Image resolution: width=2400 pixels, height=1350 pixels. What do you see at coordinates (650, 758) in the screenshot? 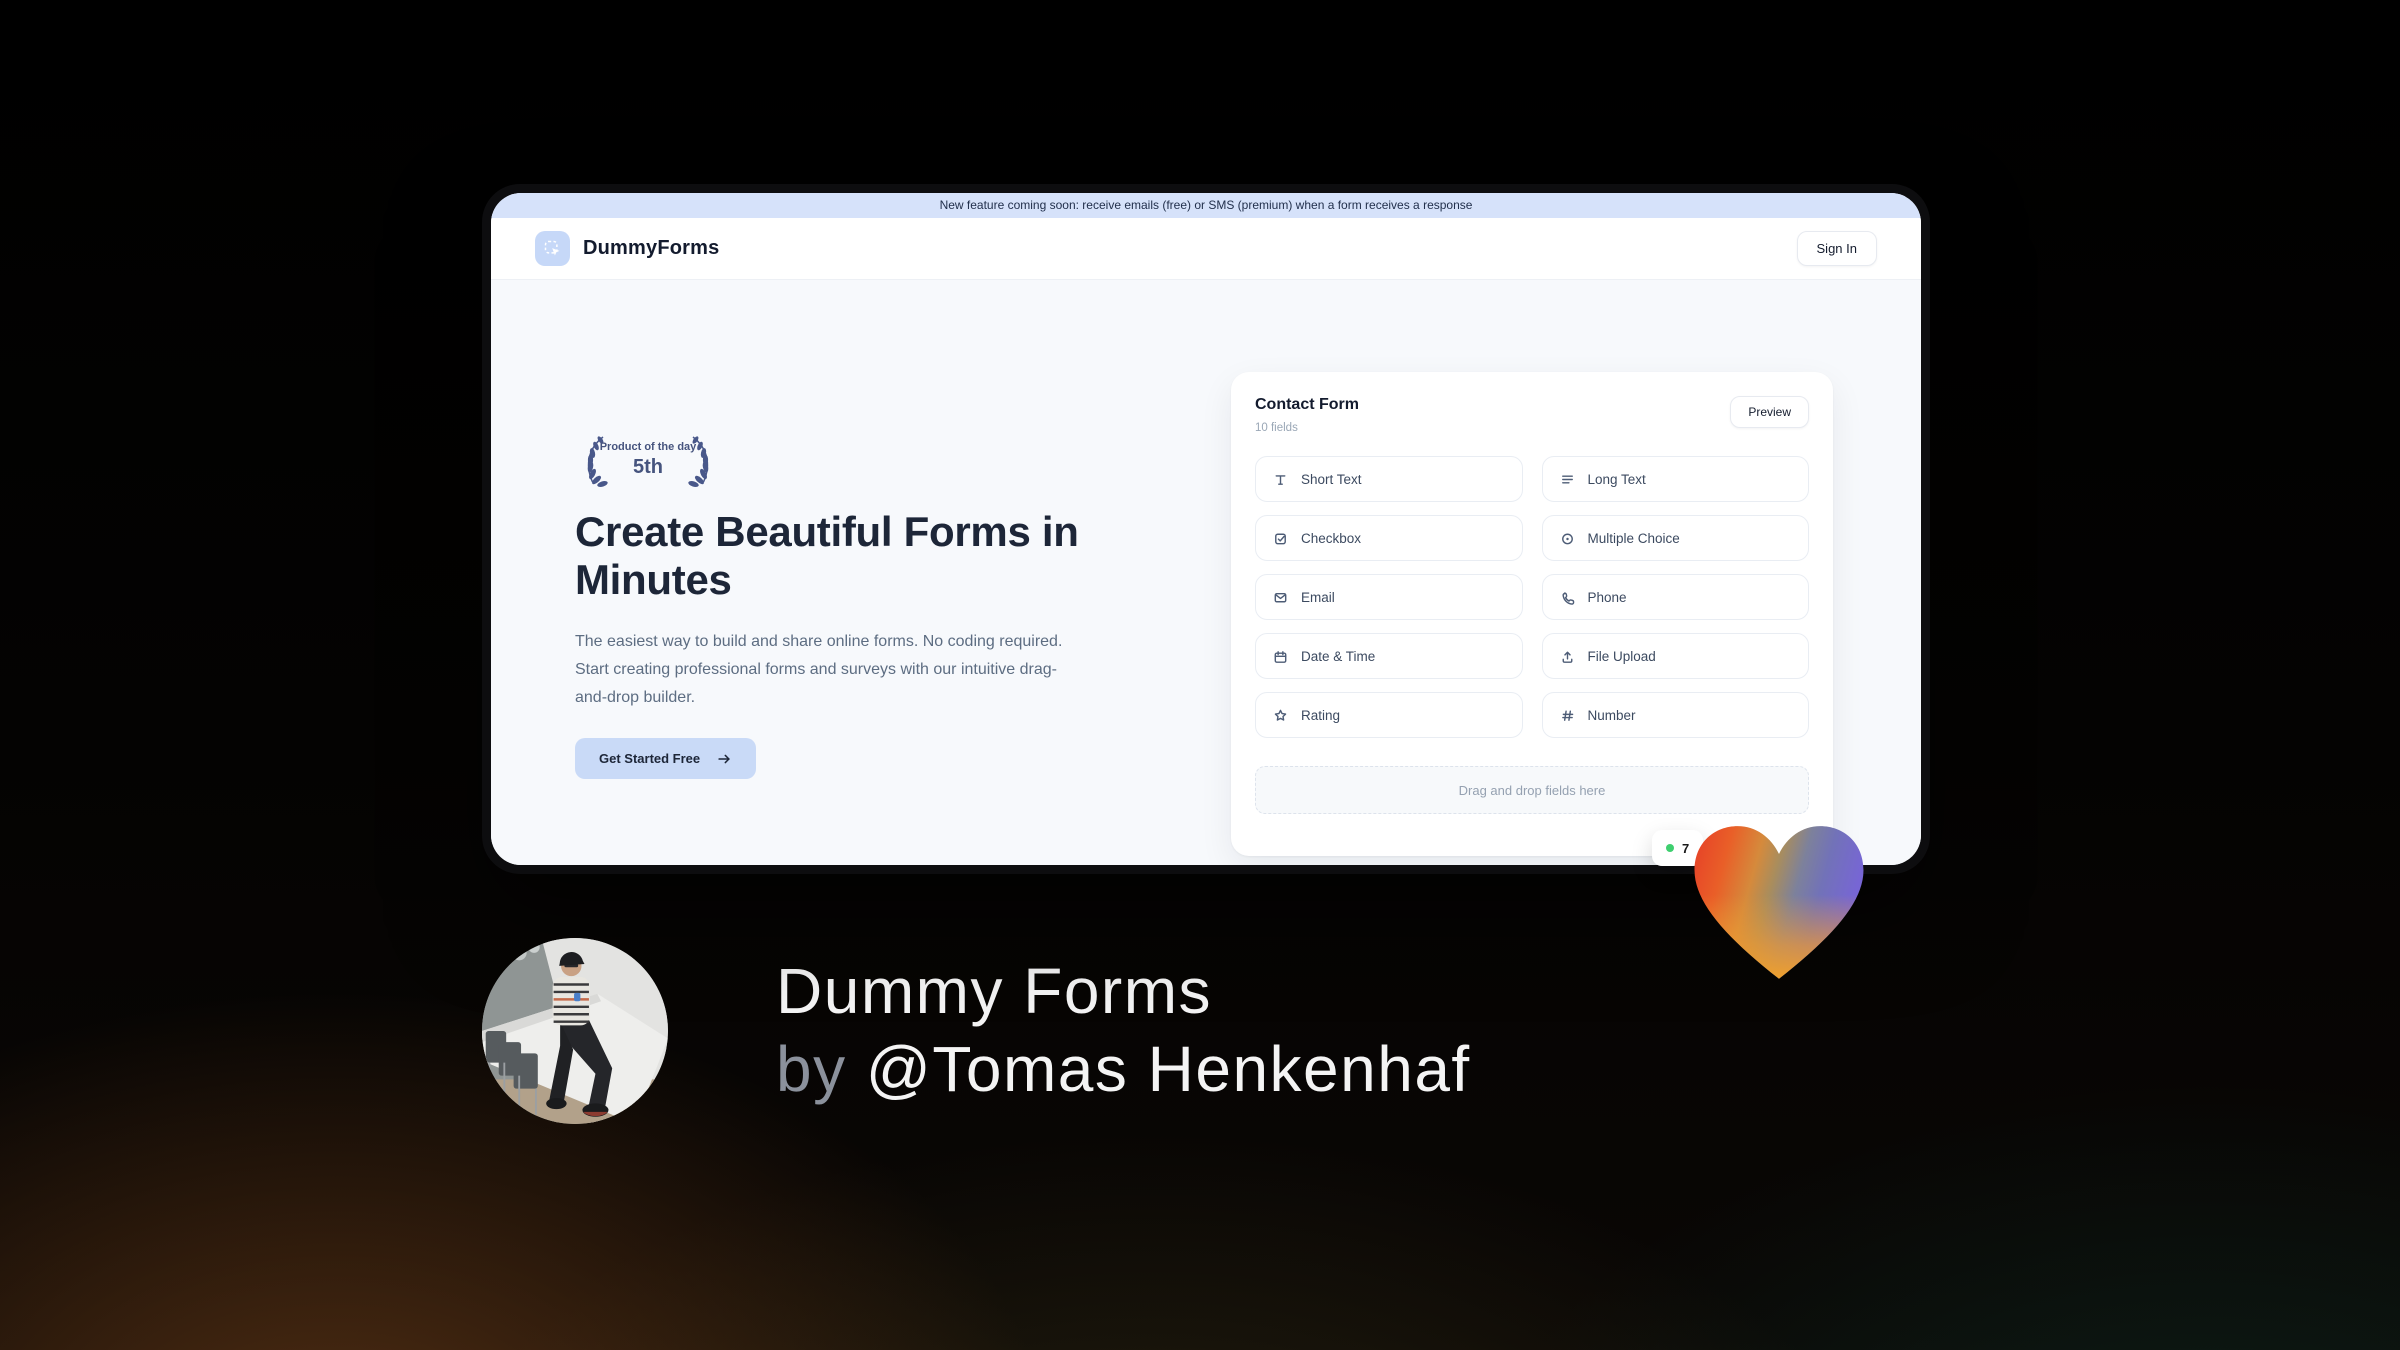
I see `get-started-label: Get Started Free` at bounding box center [650, 758].